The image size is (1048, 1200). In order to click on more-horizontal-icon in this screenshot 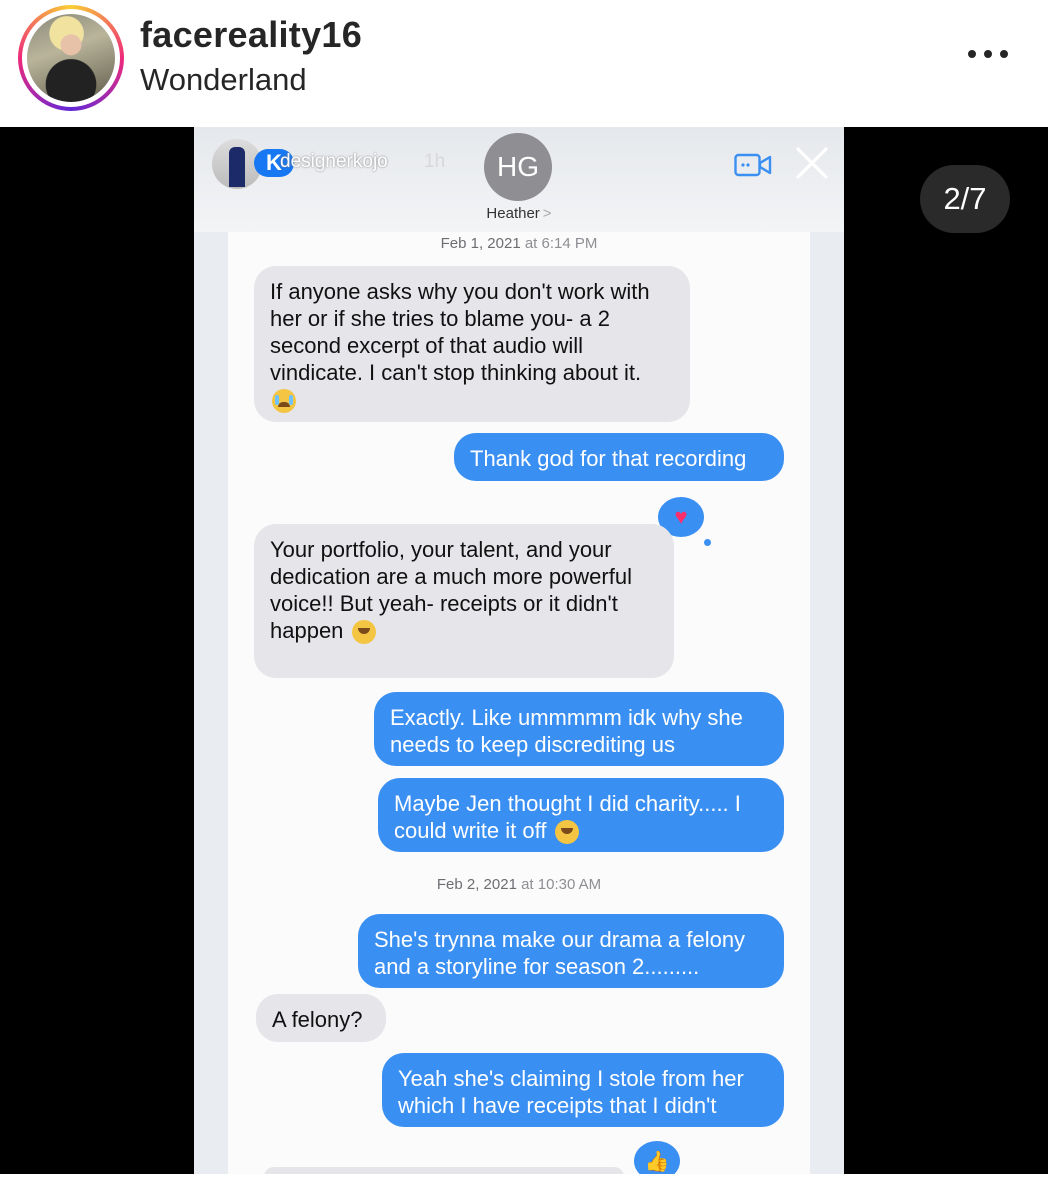, I will do `click(972, 54)`.